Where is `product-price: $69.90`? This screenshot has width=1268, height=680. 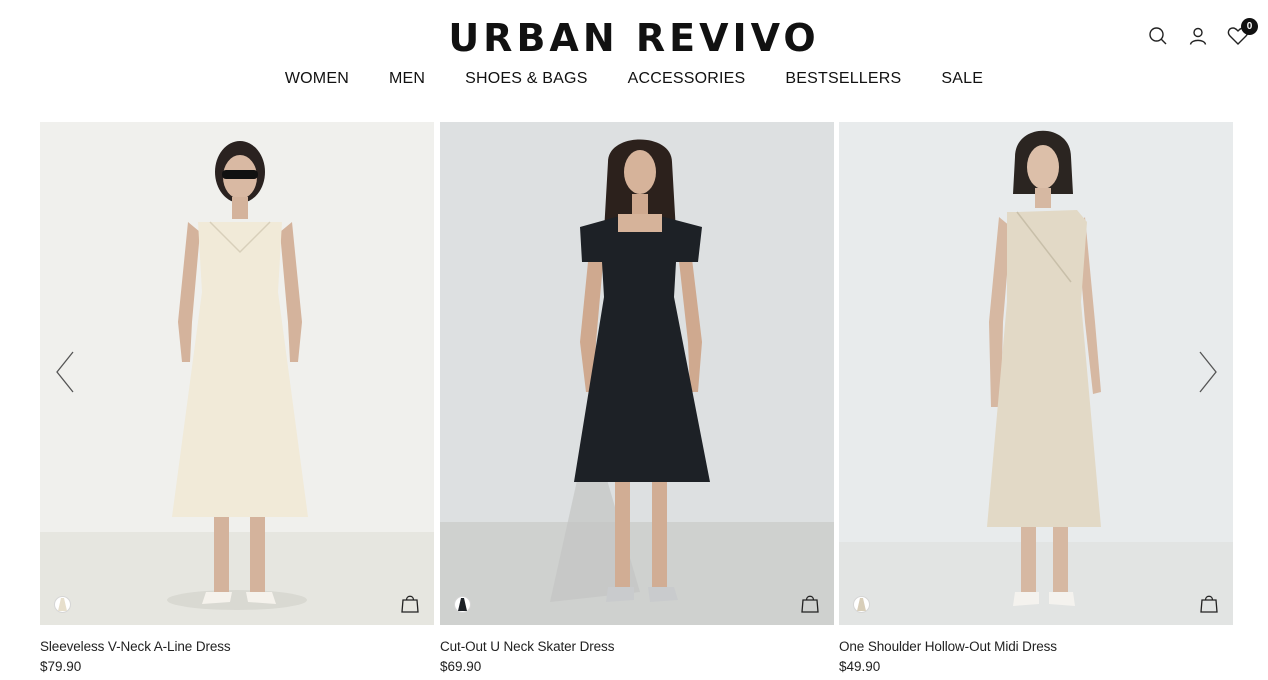
product-price: $69.90 is located at coordinates (461, 666).